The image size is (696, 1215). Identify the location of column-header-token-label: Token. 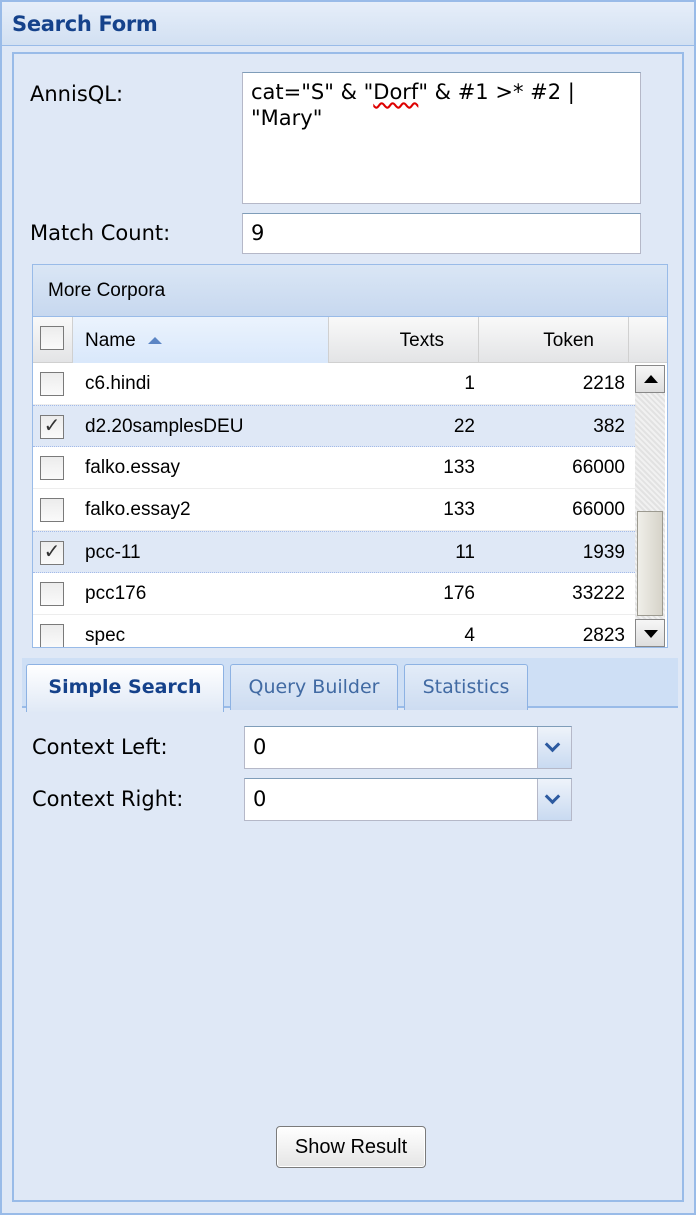
(568, 340).